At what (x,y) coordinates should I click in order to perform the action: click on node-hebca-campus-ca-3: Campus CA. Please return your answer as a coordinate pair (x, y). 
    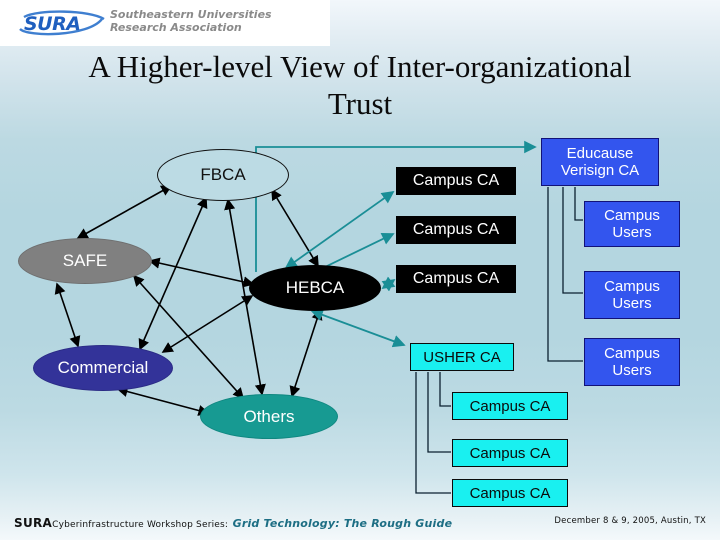
    Looking at the image, I should click on (456, 279).